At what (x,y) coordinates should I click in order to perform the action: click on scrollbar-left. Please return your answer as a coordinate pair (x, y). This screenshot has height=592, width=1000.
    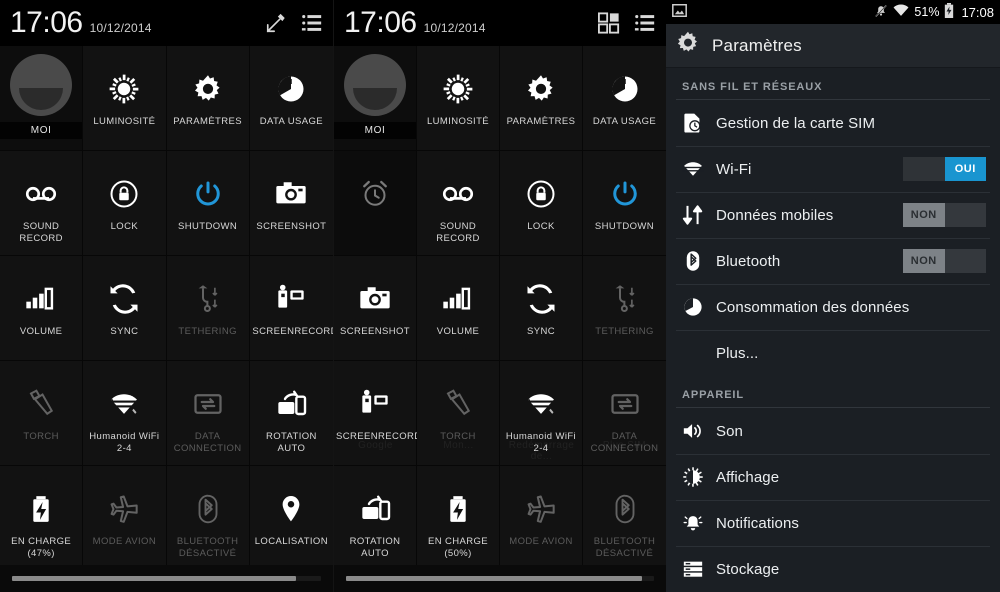
    Looking at the image, I should click on (166, 578).